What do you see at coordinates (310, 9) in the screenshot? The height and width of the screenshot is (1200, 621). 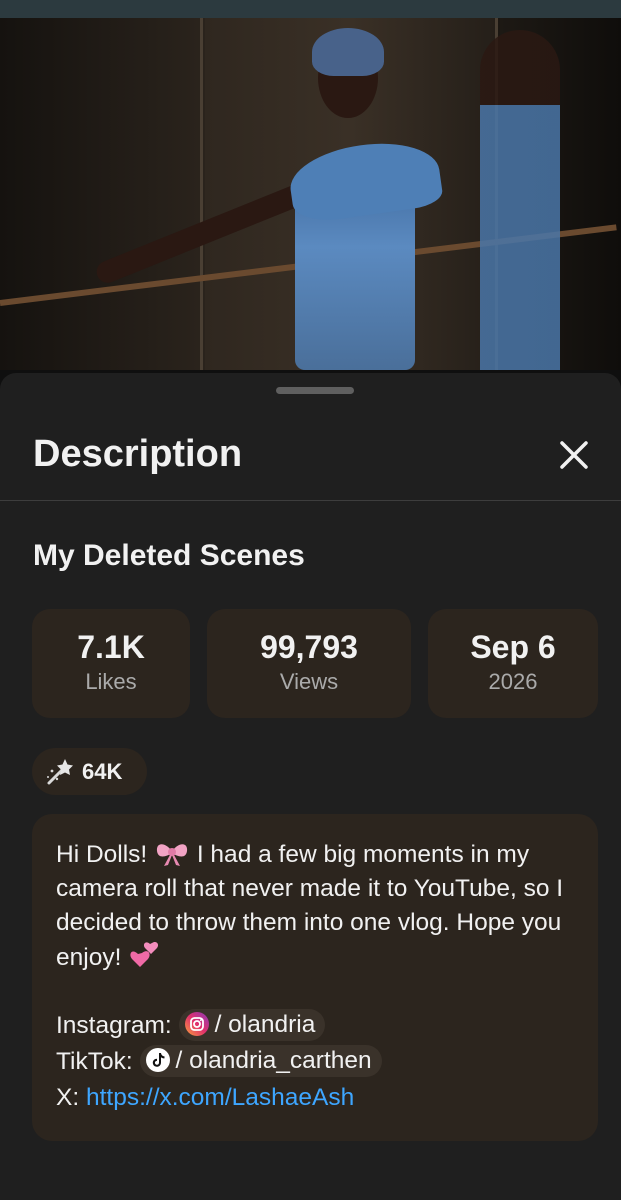 I see `status-strip` at bounding box center [310, 9].